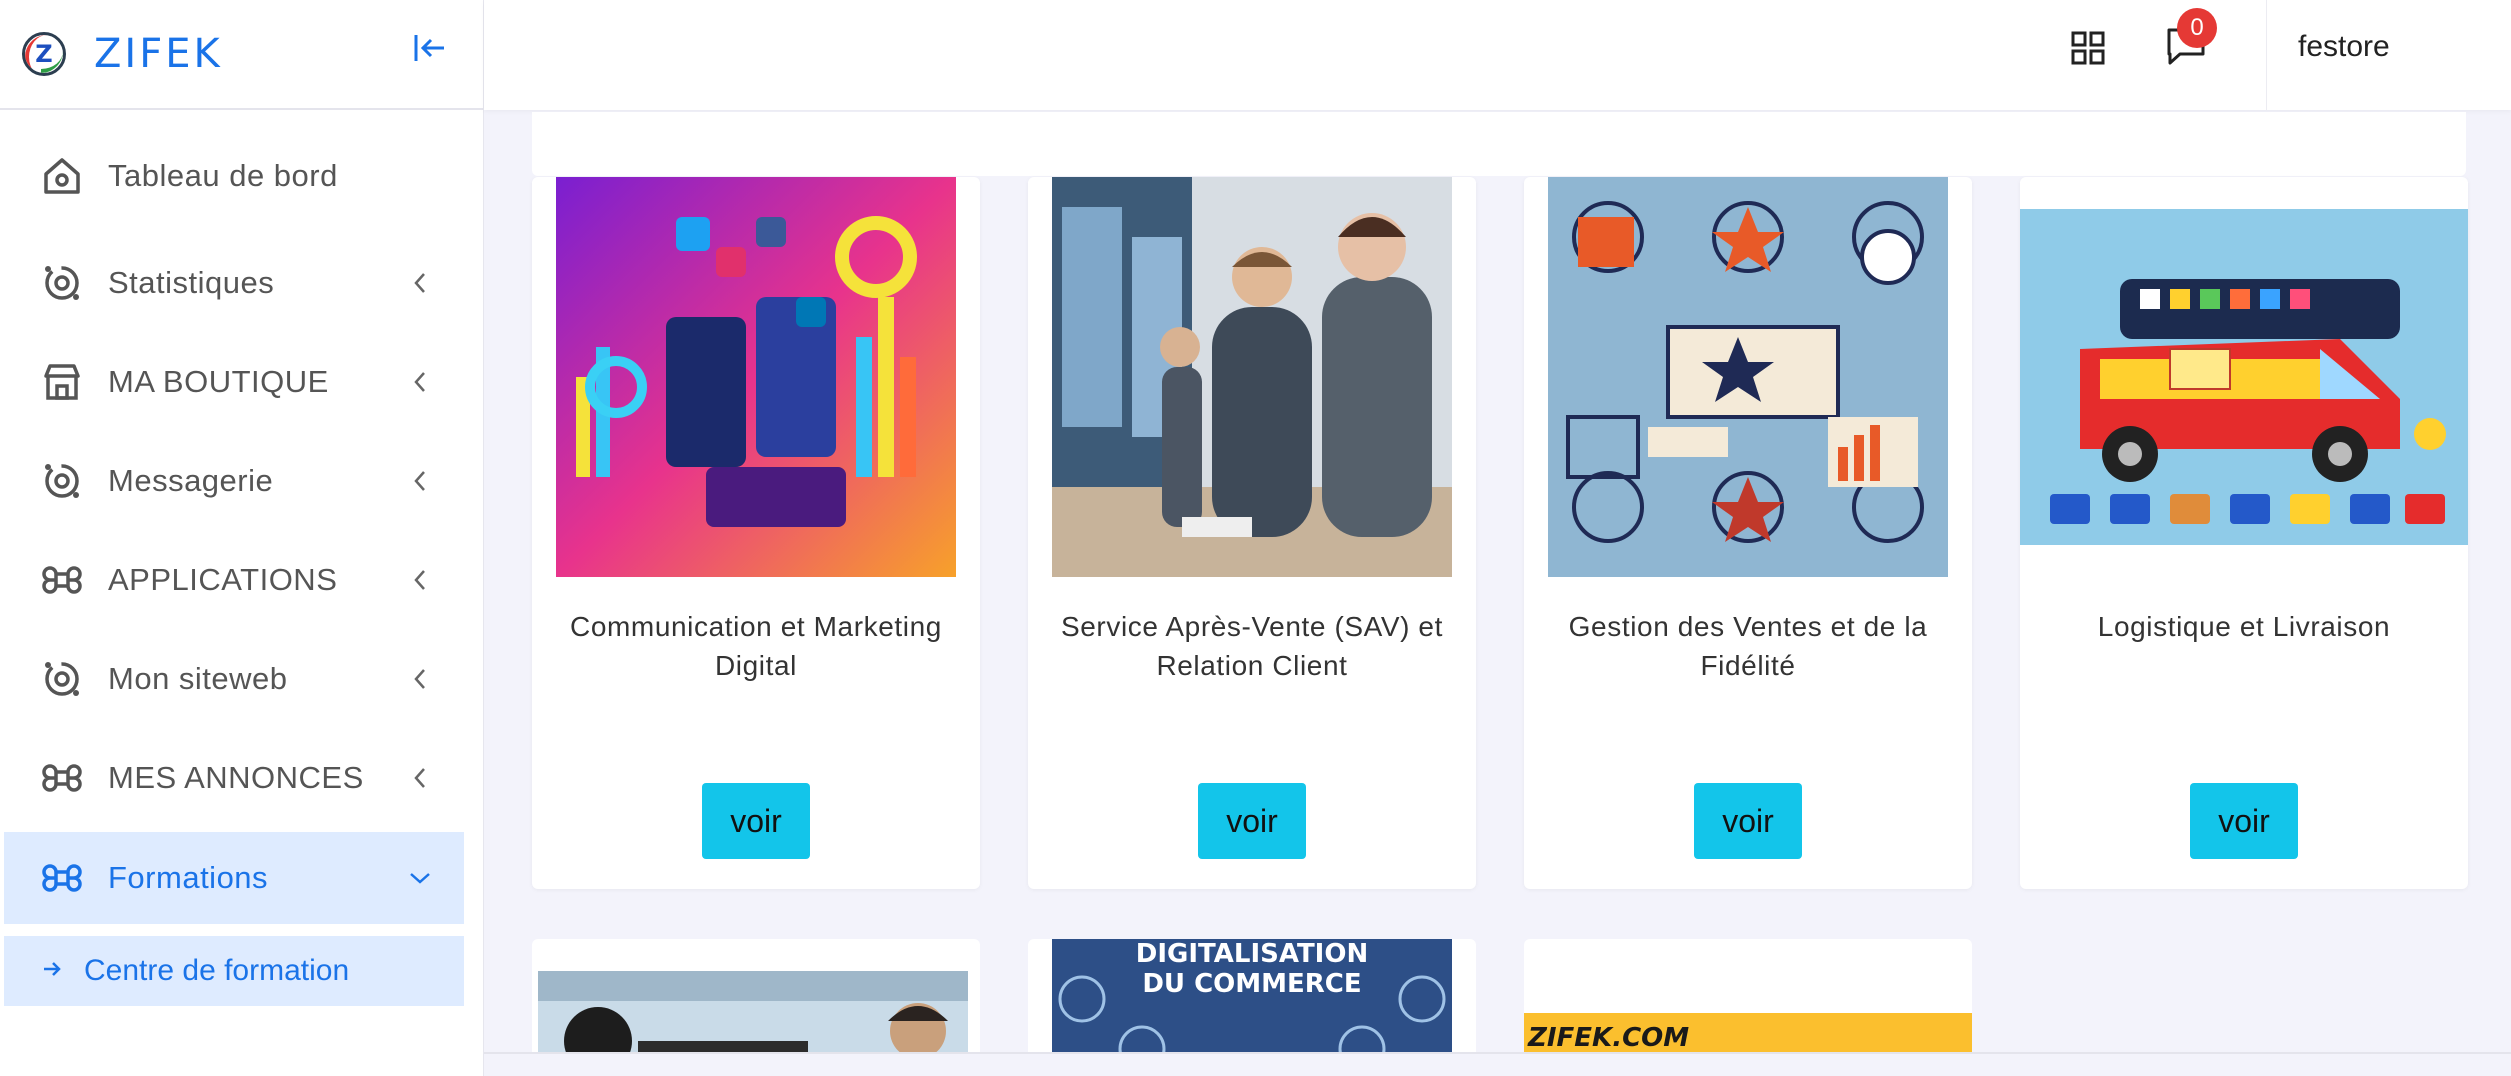 This screenshot has width=2511, height=1076. What do you see at coordinates (2244, 377) in the screenshot?
I see `course-image-logistique` at bounding box center [2244, 377].